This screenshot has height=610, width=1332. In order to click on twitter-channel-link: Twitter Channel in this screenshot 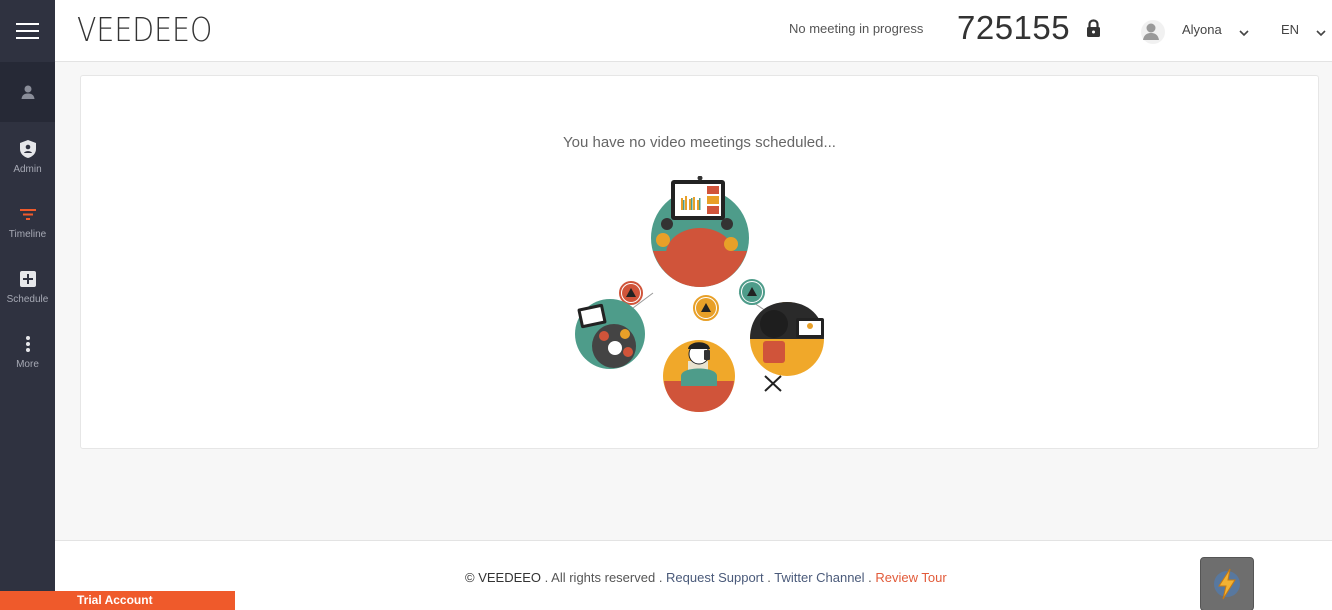, I will do `click(819, 577)`.